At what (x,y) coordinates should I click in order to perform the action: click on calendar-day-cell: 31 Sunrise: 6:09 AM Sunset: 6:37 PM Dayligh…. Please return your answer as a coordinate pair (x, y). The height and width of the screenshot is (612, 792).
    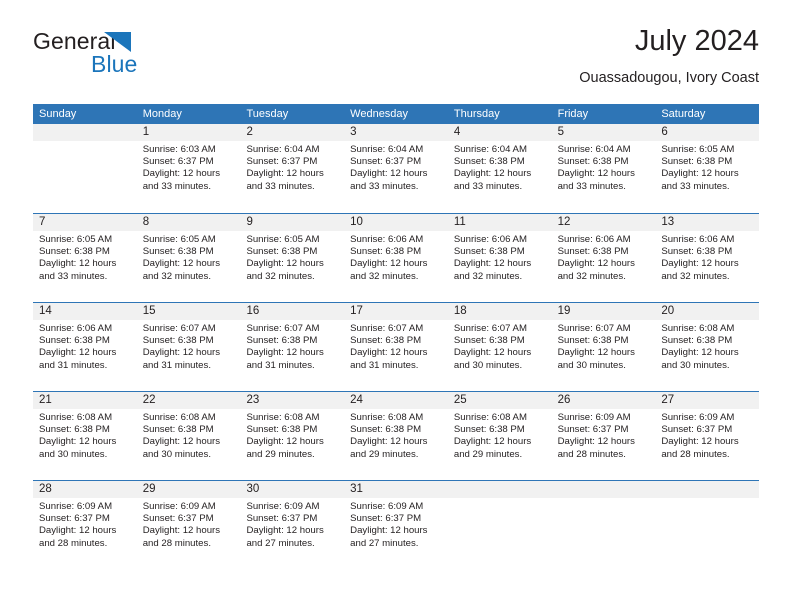
    Looking at the image, I should click on (396, 525).